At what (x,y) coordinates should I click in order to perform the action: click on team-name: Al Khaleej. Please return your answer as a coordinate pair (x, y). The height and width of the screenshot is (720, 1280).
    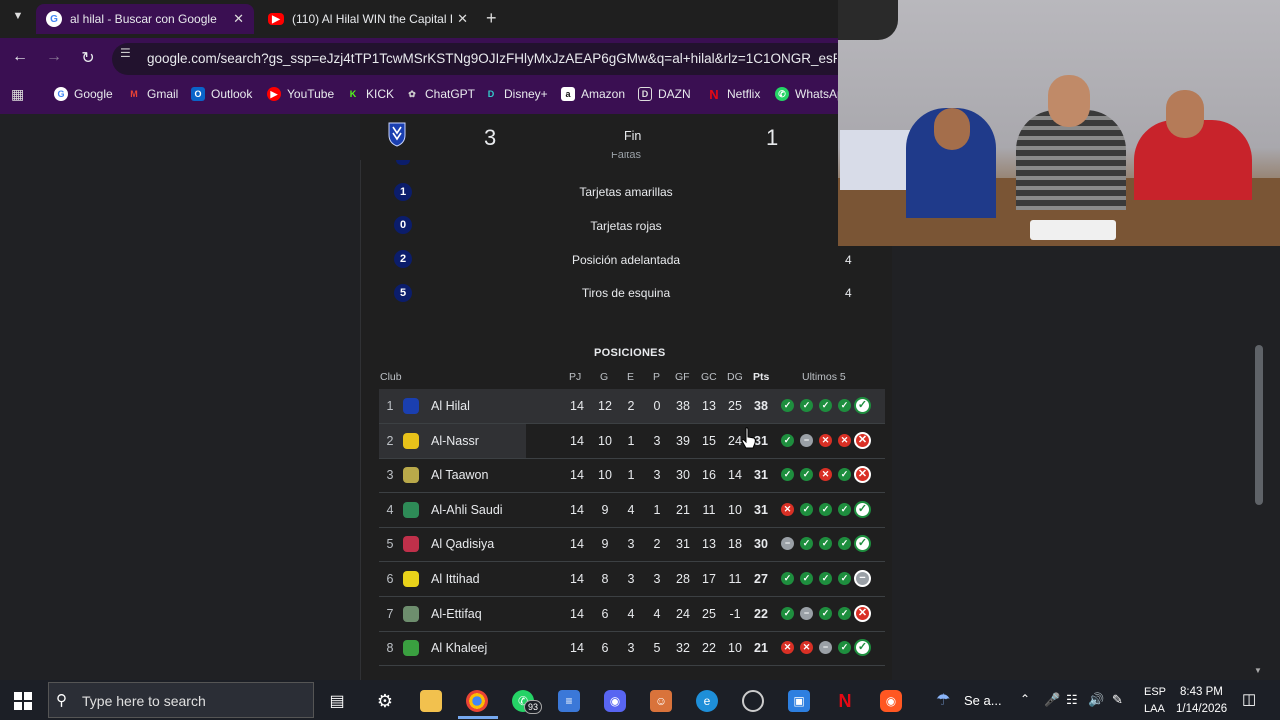
    Looking at the image, I should click on (459, 648).